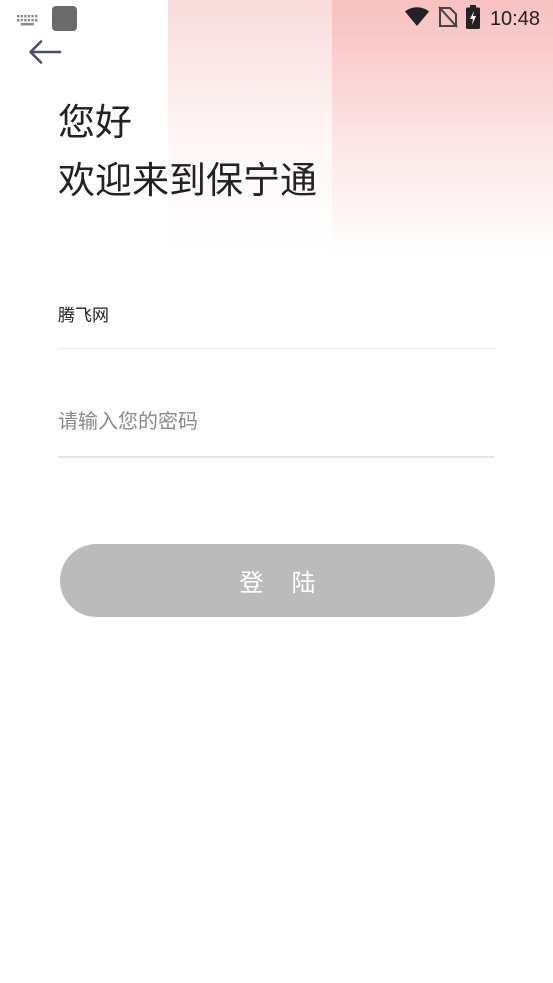 Image resolution: width=553 pixels, height=983 pixels. I want to click on status-bar-right: 10:48, so click(472, 19).